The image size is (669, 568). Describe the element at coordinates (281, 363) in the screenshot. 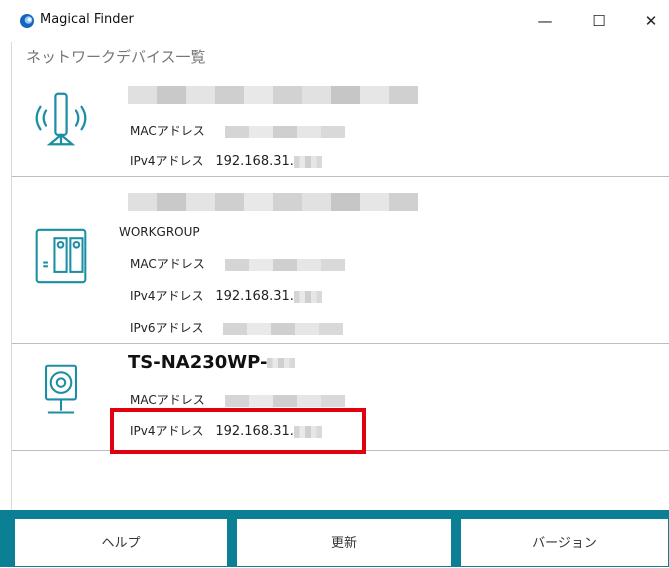

I see `device-name-suffix-masked` at that location.